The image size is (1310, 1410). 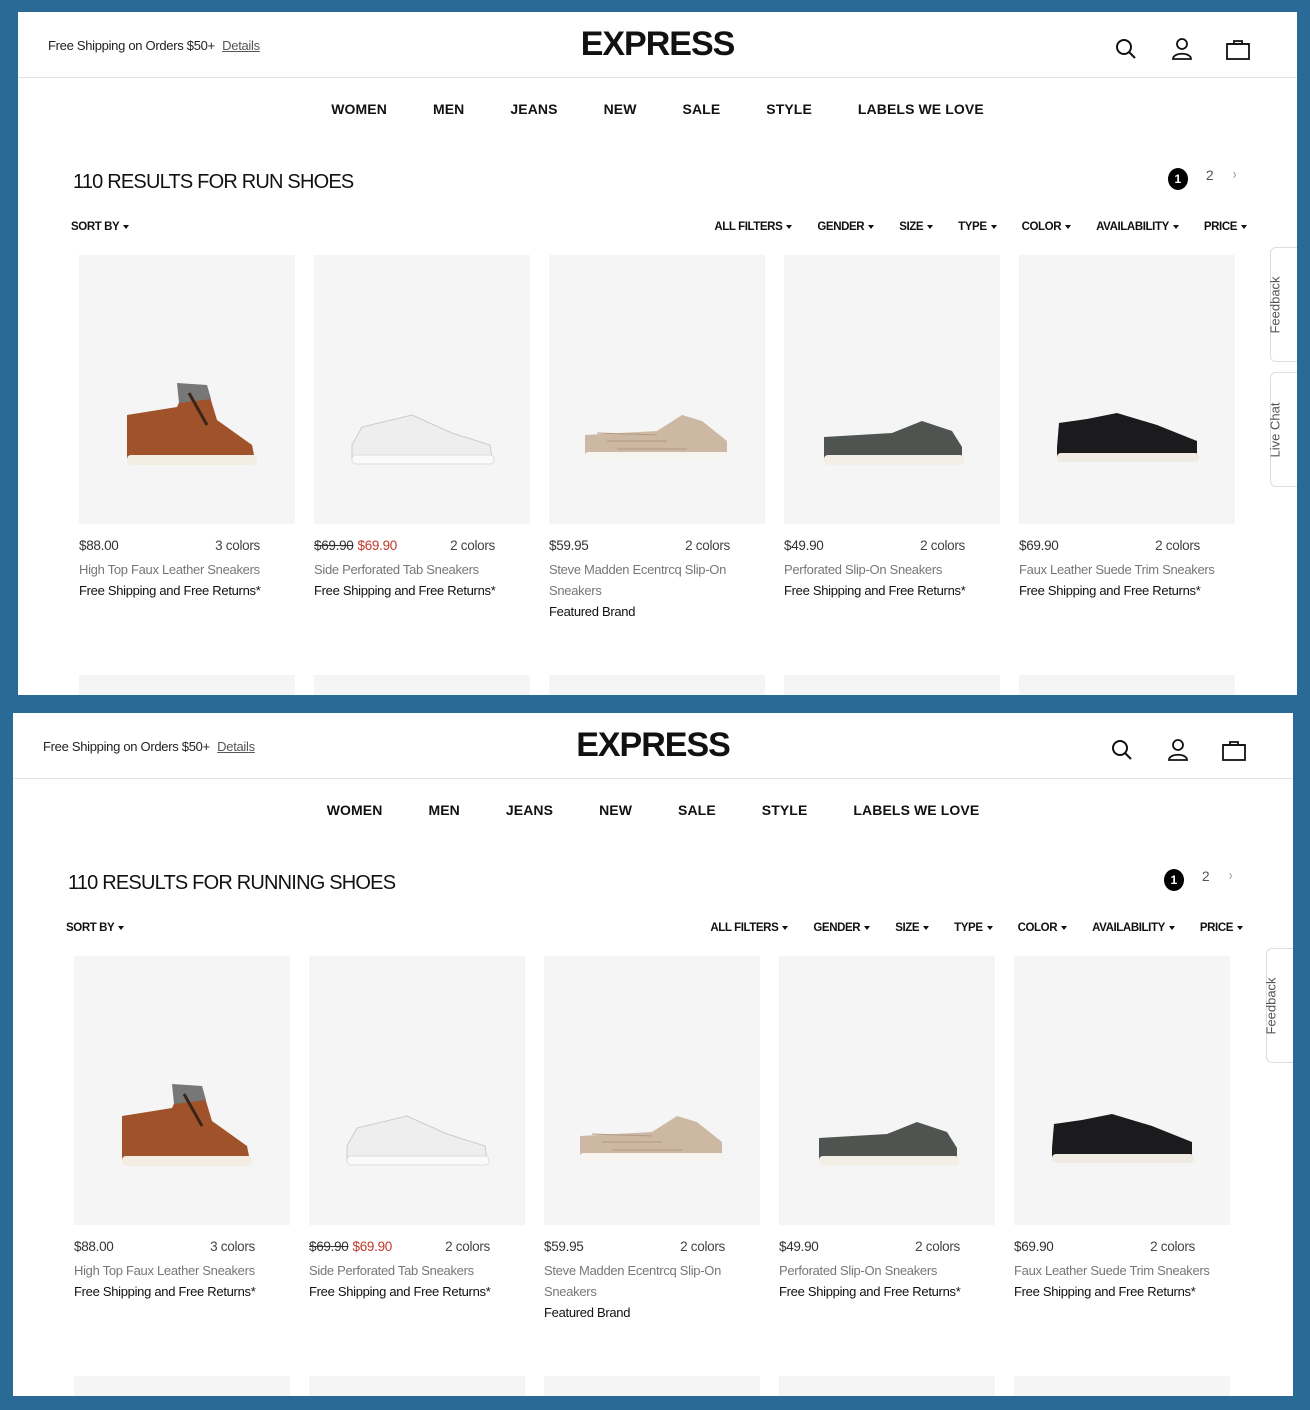 I want to click on live-chat-tab: Live Chat, so click(x=1282, y=429).